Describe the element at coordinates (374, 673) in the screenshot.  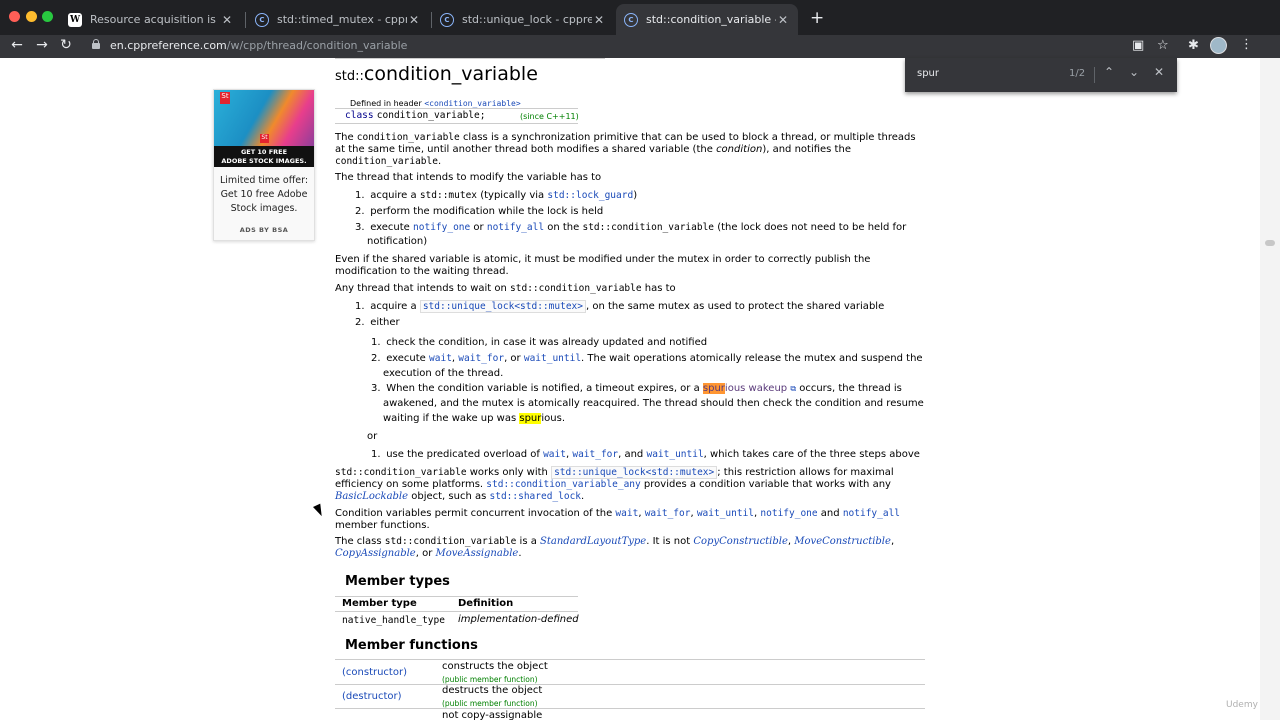
I see `constructor-link: (constructor)` at that location.